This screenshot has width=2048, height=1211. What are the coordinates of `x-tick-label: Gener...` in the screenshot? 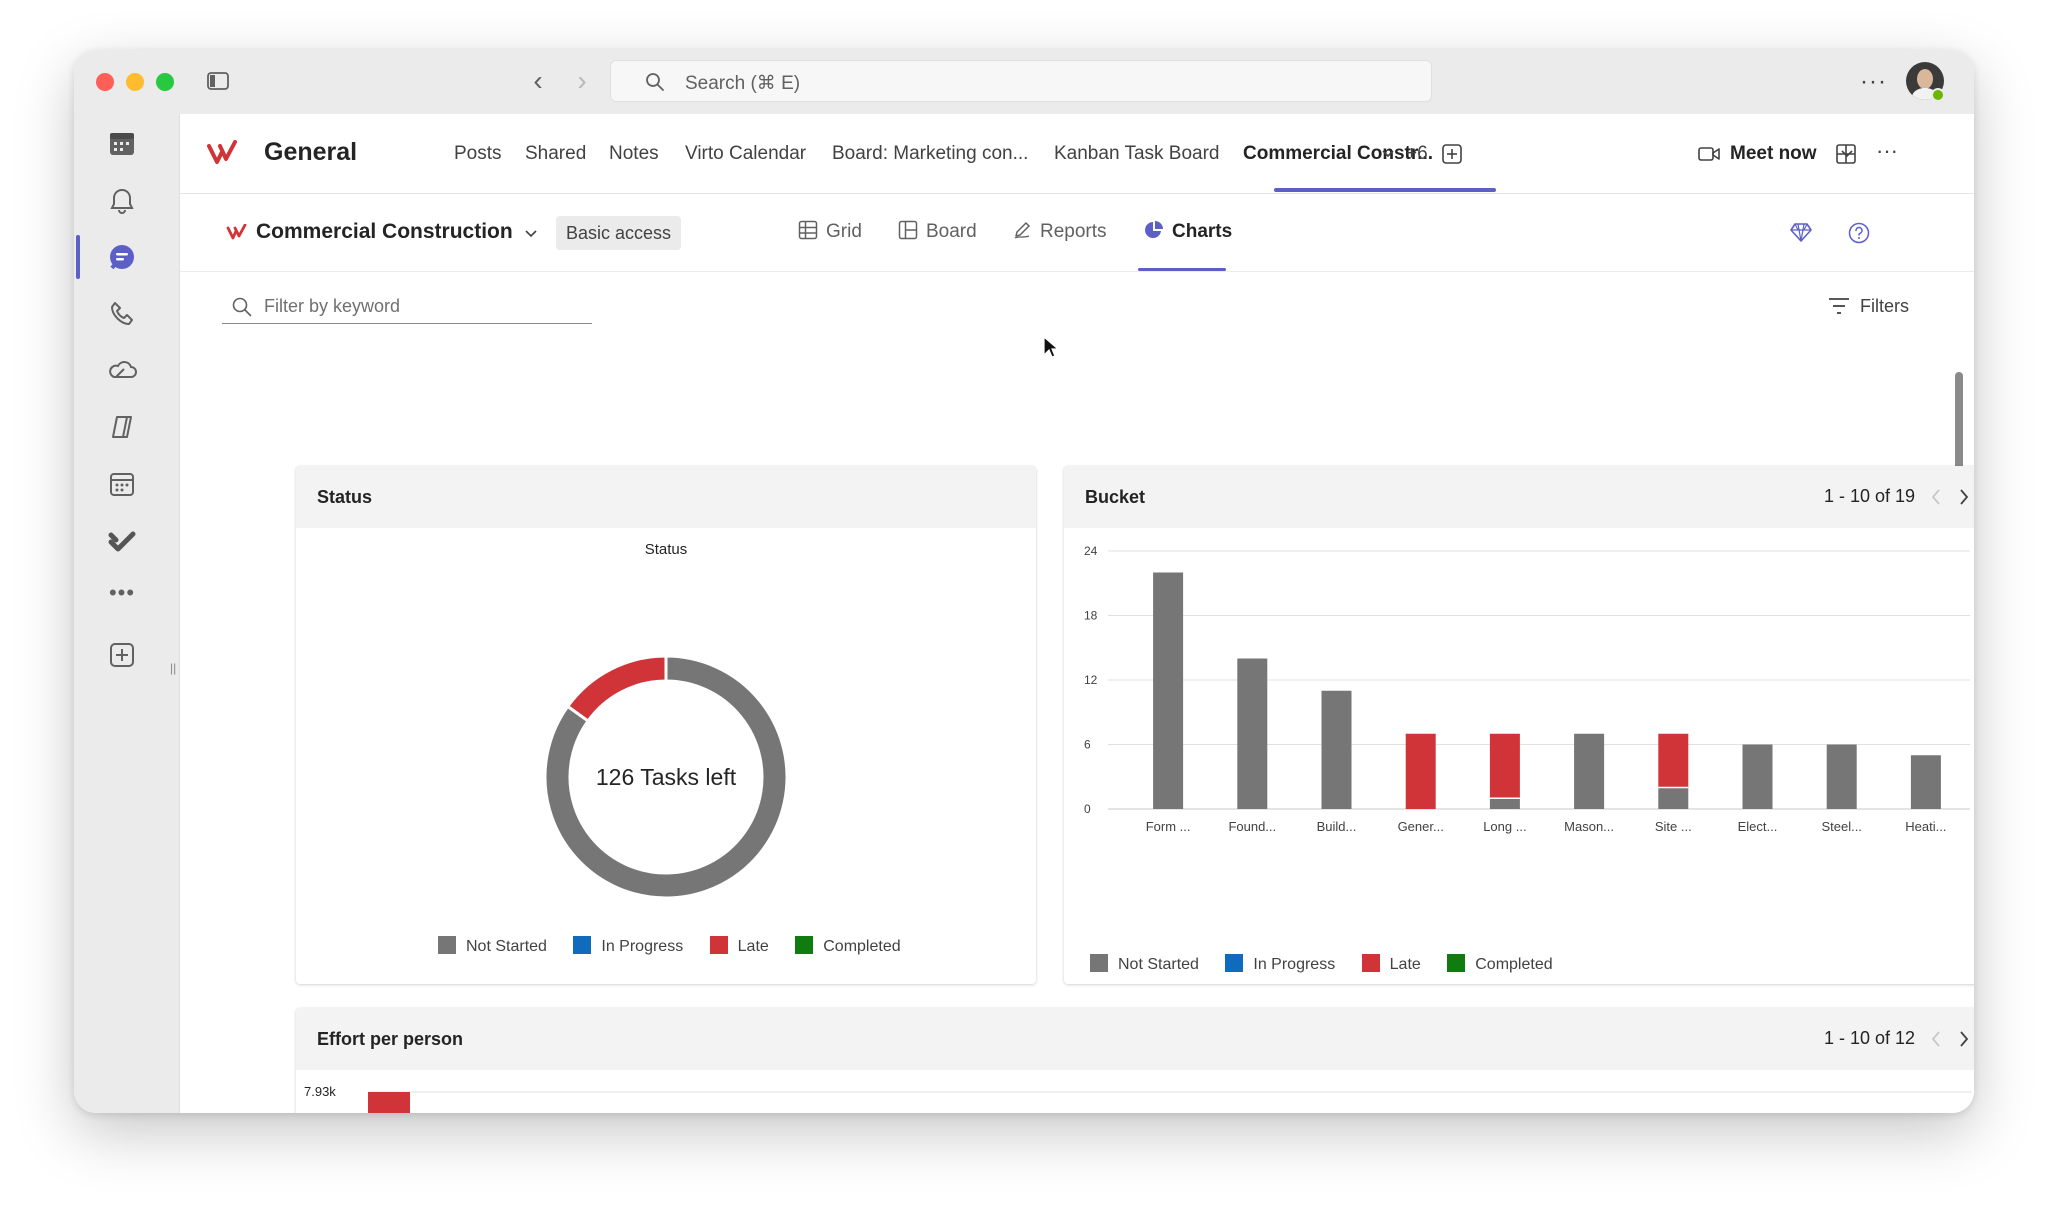 It's located at (1421, 826).